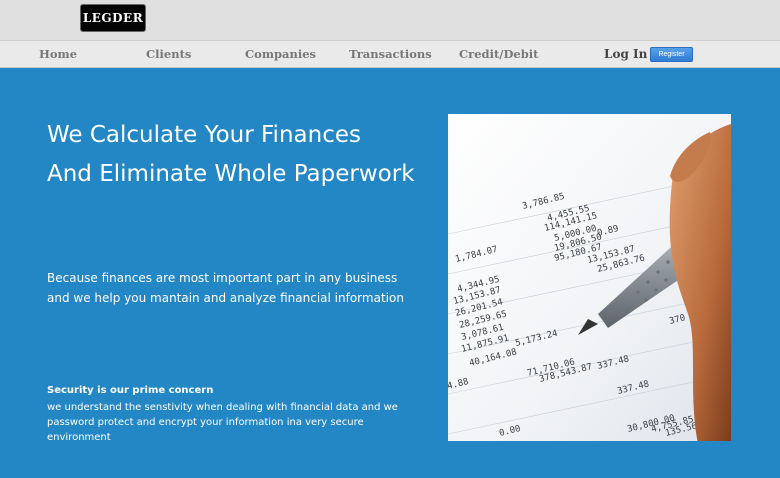  I want to click on register-button: Register, so click(671, 54).